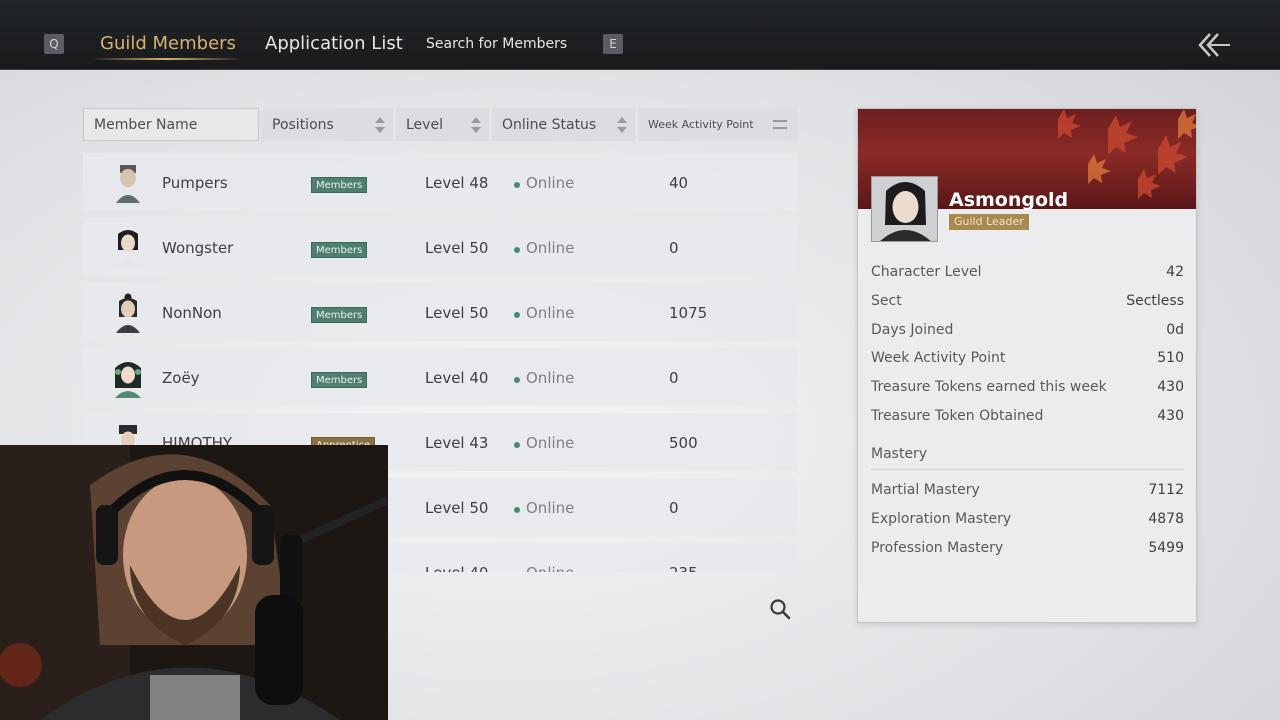  I want to click on member-name: NonNon, so click(192, 313).